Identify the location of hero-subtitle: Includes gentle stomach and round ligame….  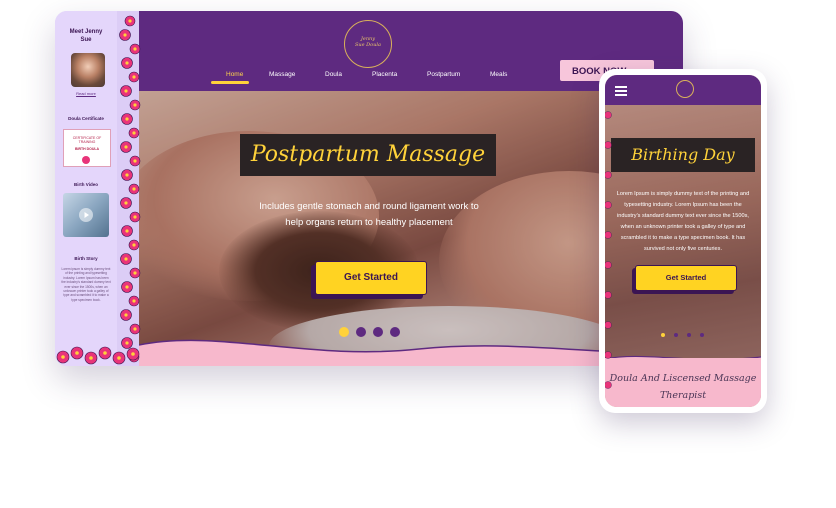
(369, 214).